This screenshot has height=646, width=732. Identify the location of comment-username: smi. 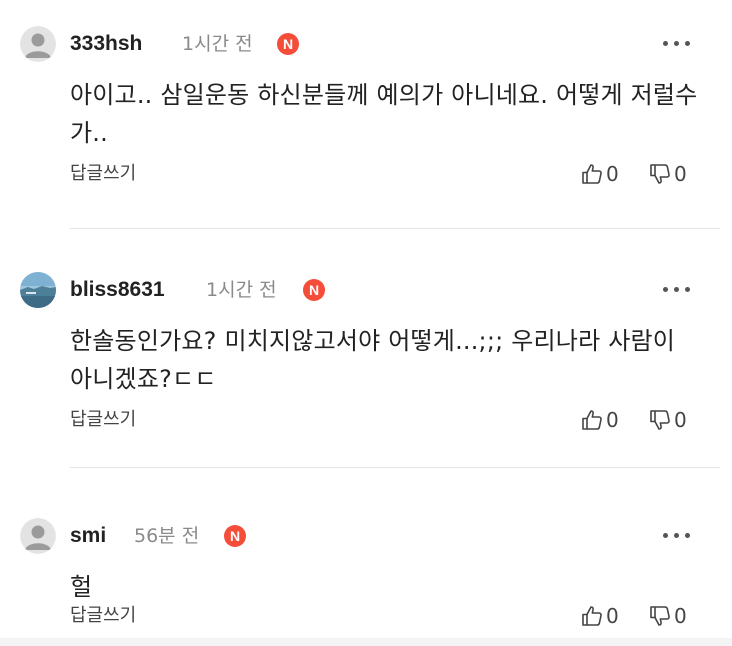
(88, 536).